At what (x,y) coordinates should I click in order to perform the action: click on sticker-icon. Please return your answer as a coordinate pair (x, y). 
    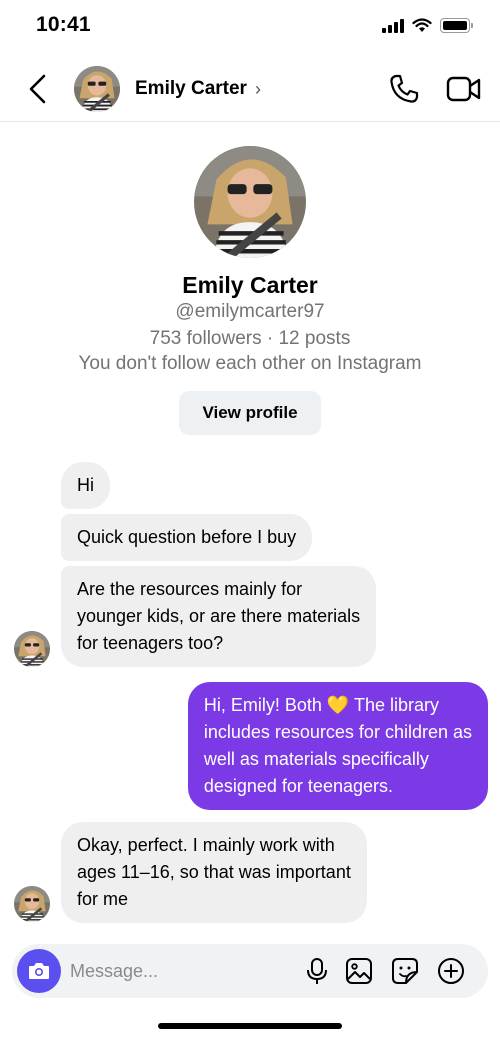
    Looking at the image, I should click on (405, 971).